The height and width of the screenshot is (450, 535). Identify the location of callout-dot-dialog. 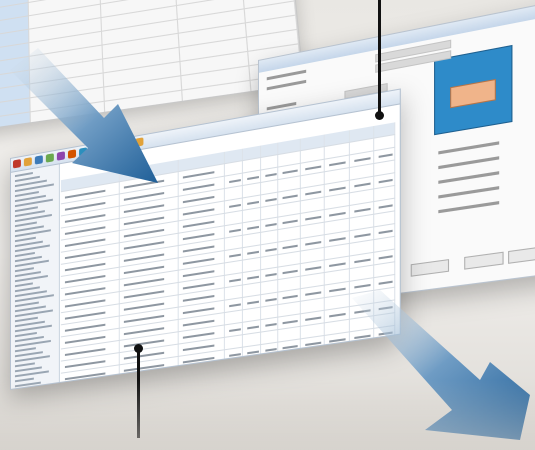
(379, 115).